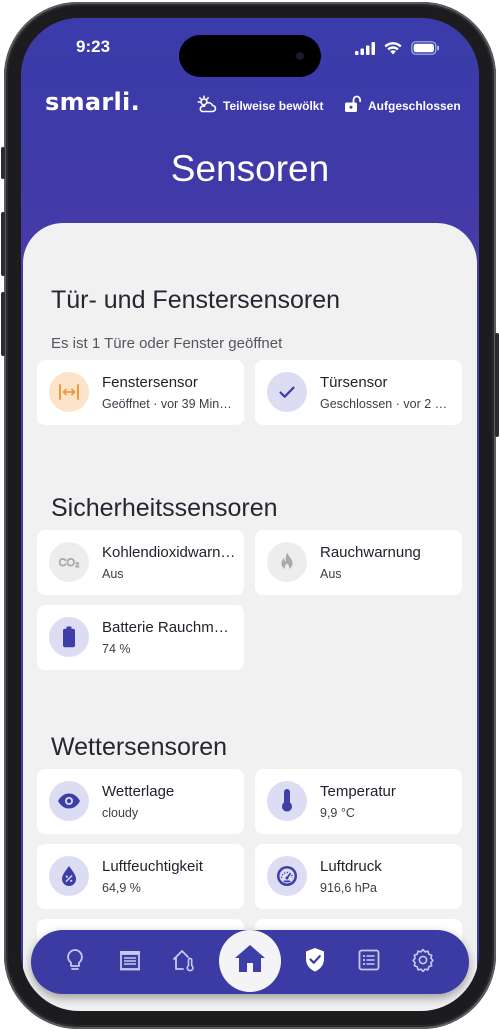 This screenshot has height=1031, width=500. I want to click on sensor-status: 64,9 %, so click(121, 888).